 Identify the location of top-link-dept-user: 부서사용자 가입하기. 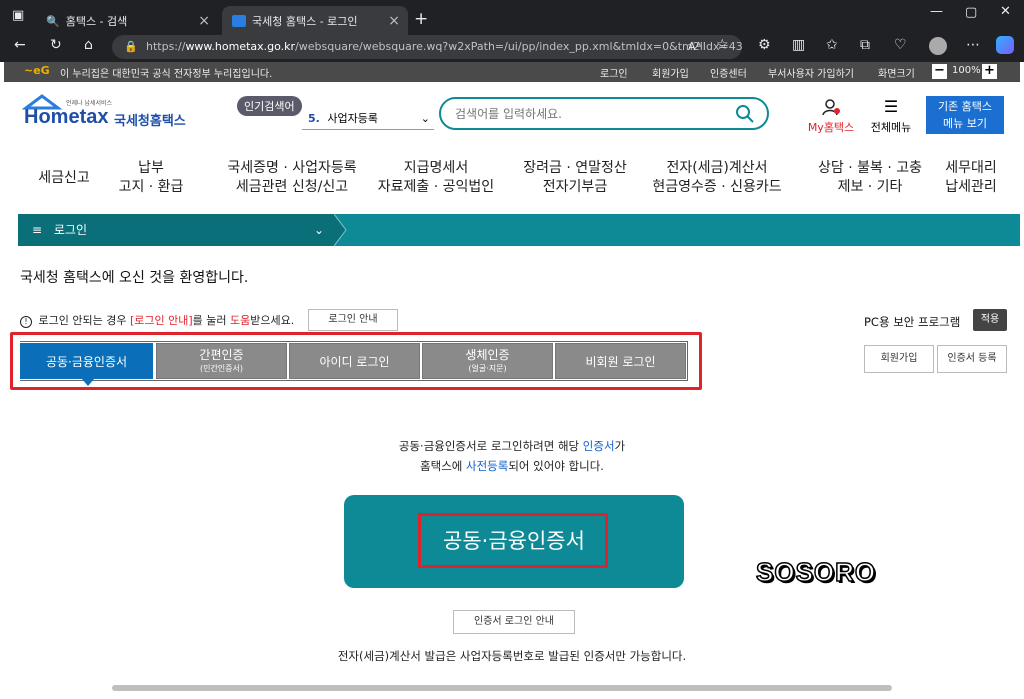
(811, 72).